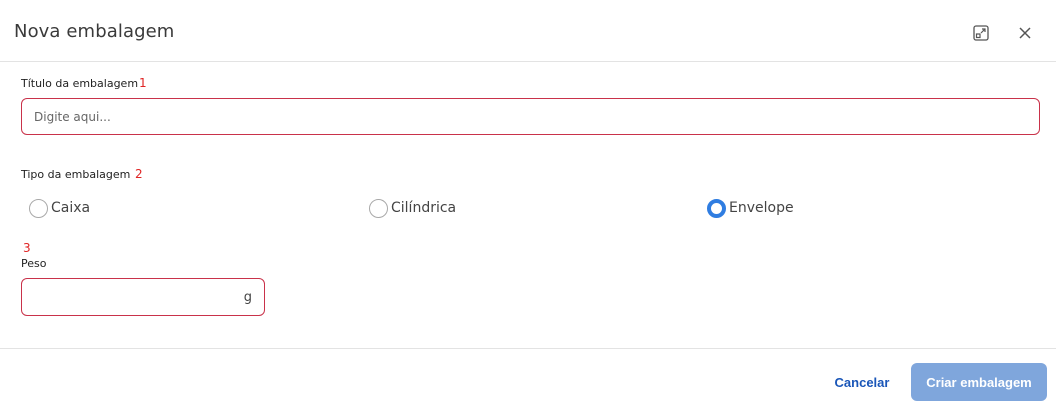 The height and width of the screenshot is (411, 1056). Describe the element at coordinates (80, 83) in the screenshot. I see `title-field-label: Título da embalagem` at that location.